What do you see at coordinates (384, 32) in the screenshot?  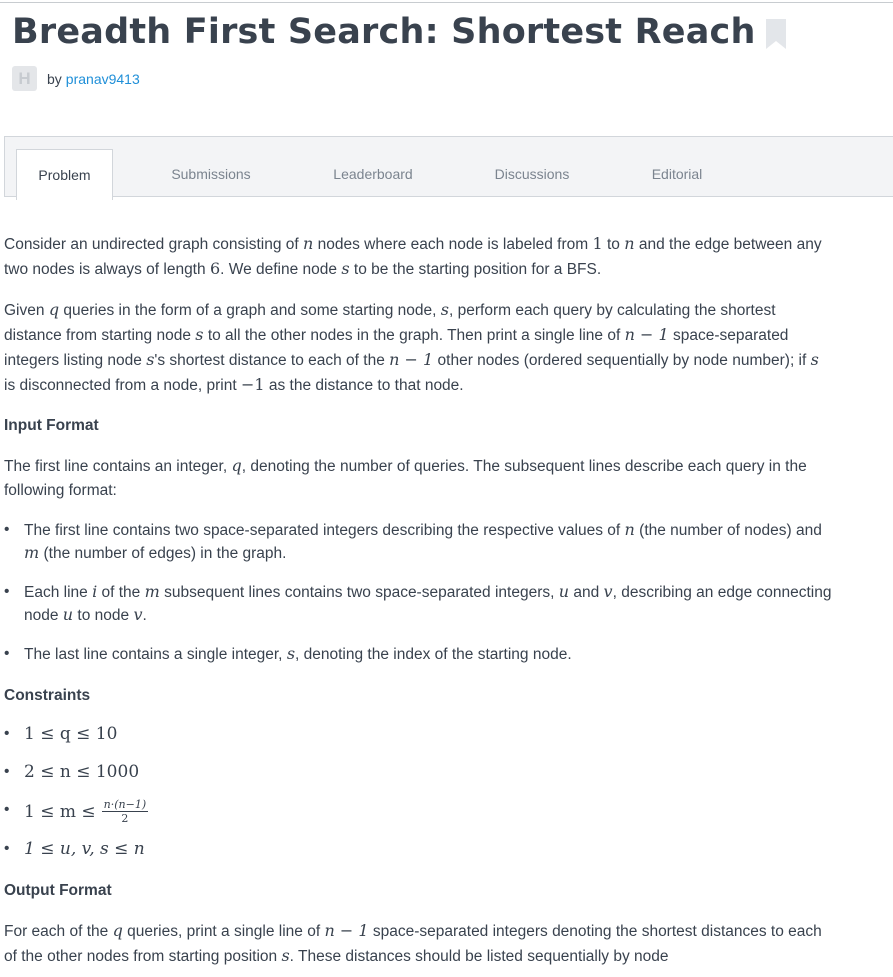 I see `page-title: Breadth First Search: Shortest Reach` at bounding box center [384, 32].